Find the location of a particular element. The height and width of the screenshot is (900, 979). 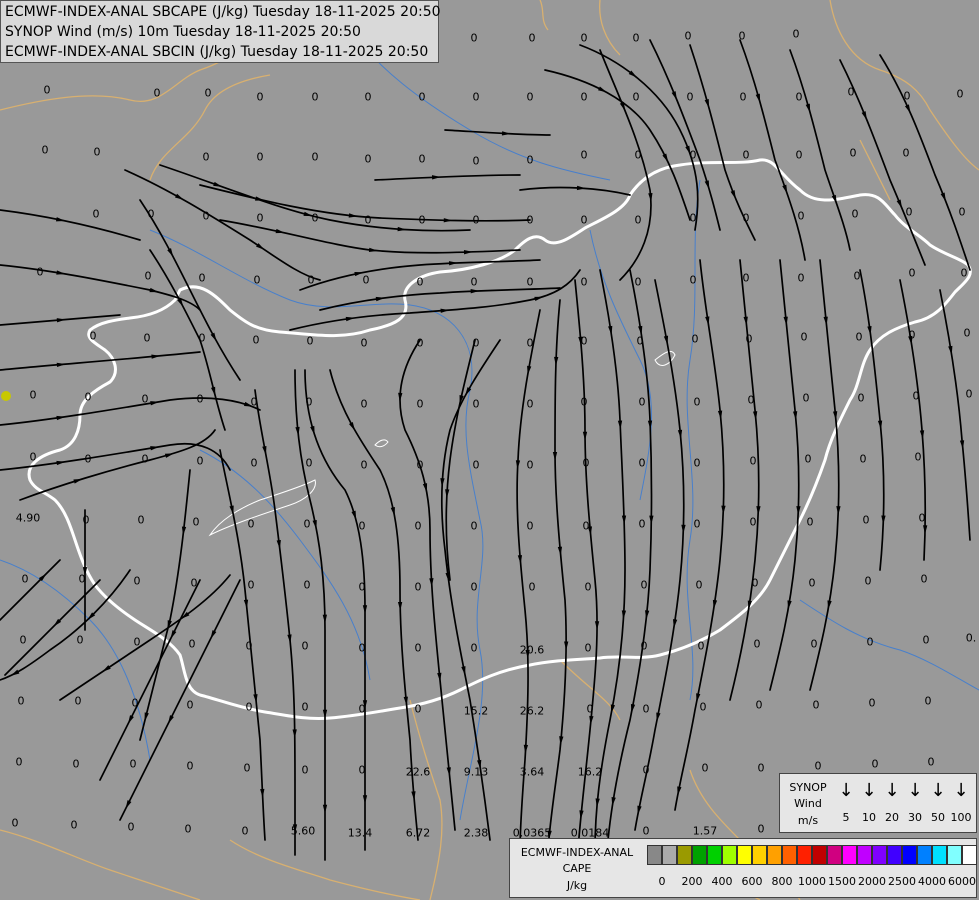

wind-speed-label: 5 is located at coordinates (846, 817).